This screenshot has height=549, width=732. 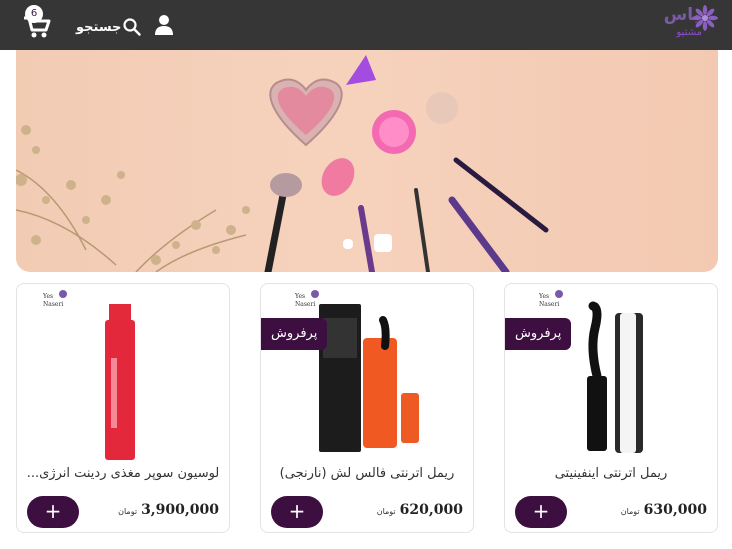 I want to click on search-button: جستجو, so click(x=109, y=27).